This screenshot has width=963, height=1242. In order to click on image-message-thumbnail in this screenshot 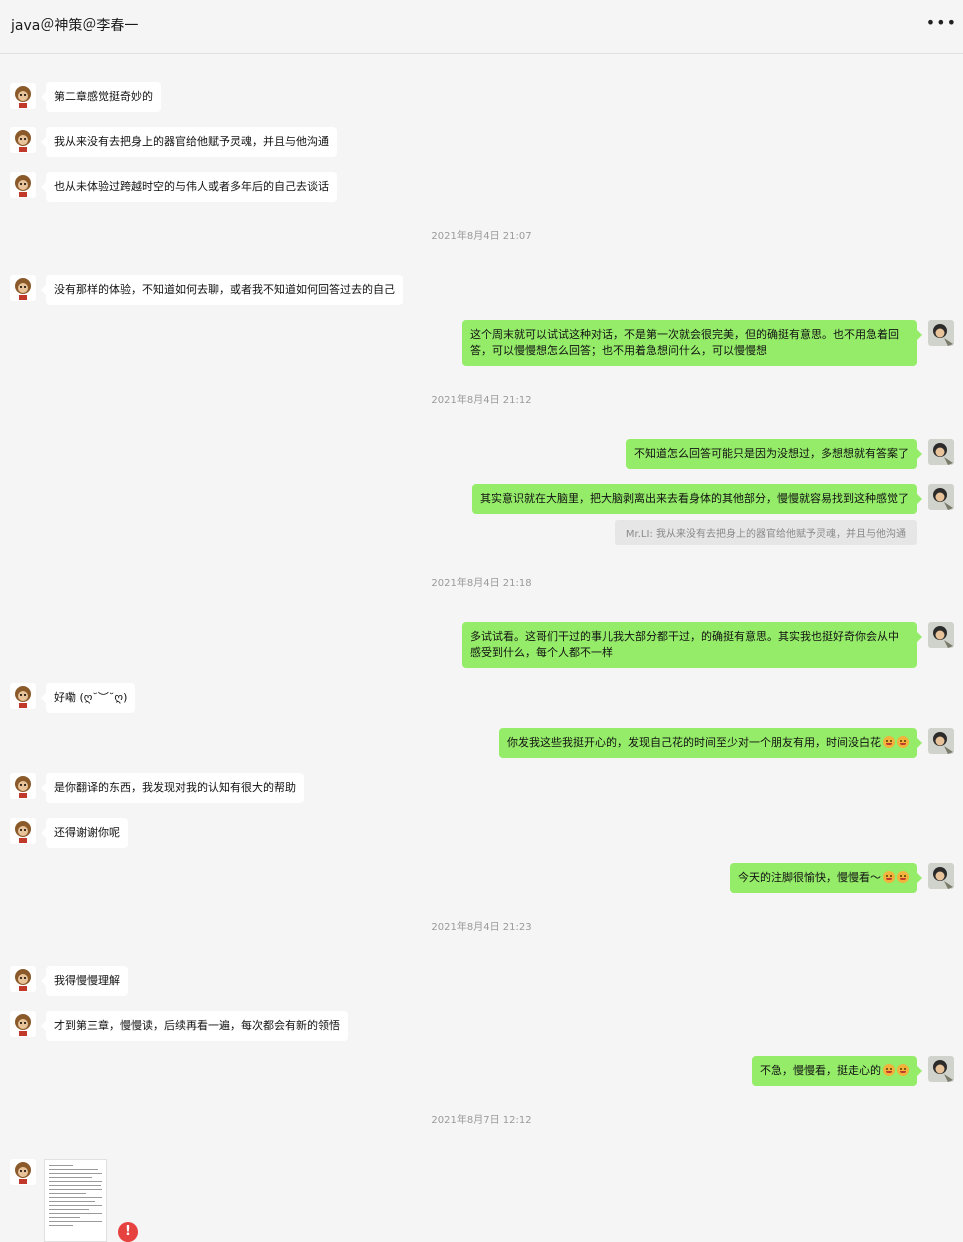, I will do `click(75, 1200)`.